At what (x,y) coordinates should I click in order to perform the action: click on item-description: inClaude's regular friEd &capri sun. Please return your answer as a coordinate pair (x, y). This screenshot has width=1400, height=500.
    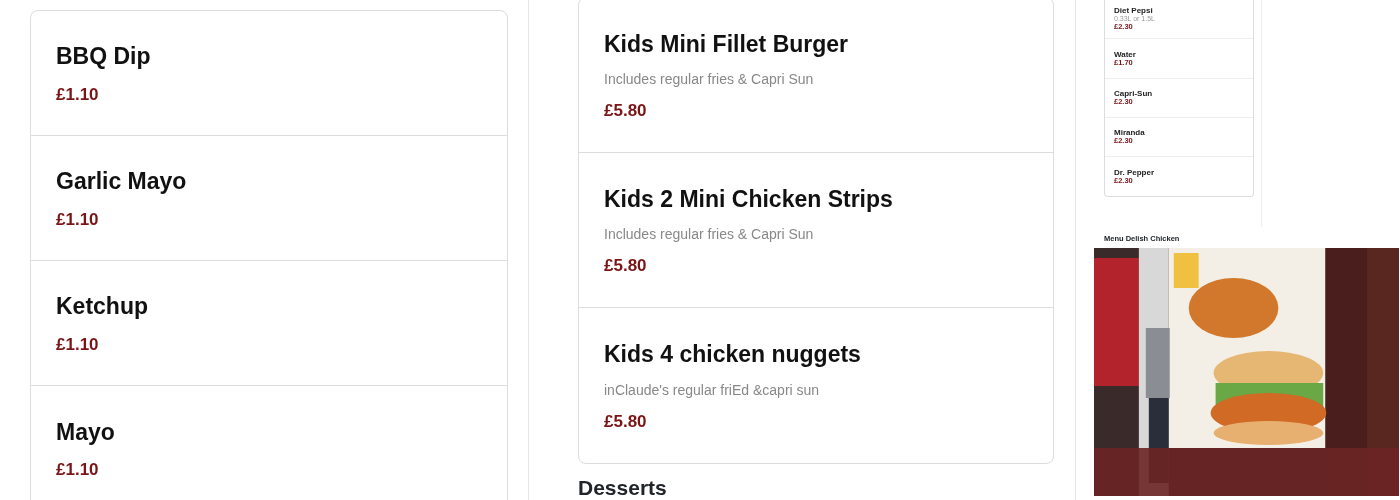
    Looking at the image, I should click on (712, 390).